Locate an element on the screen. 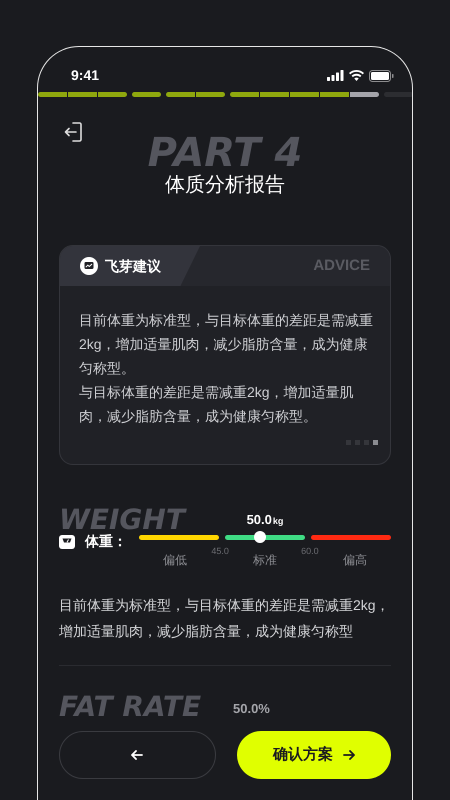 The height and width of the screenshot is (800, 450). card-title: 飞芽建议 is located at coordinates (133, 266).